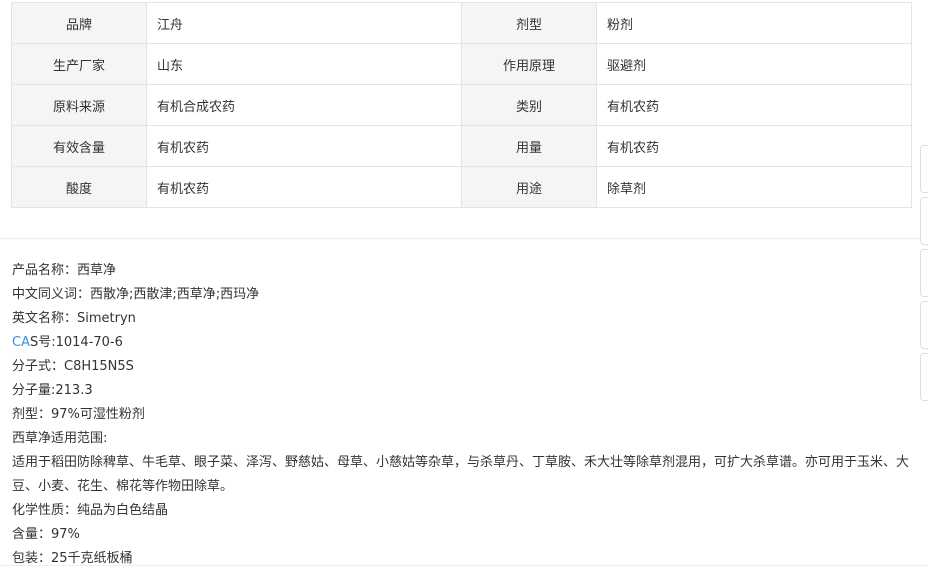 Image resolution: width=928 pixels, height=568 pixels. I want to click on spec-label-source: 原料来源, so click(79, 105).